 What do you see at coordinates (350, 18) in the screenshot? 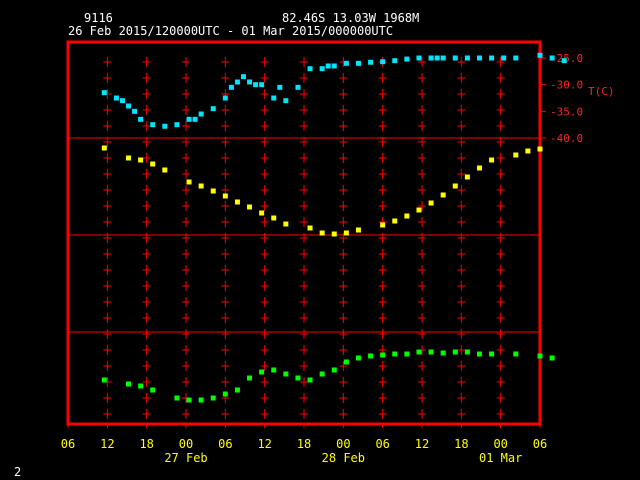
I see `station-location: 82.46S 13.03W 1968M` at bounding box center [350, 18].